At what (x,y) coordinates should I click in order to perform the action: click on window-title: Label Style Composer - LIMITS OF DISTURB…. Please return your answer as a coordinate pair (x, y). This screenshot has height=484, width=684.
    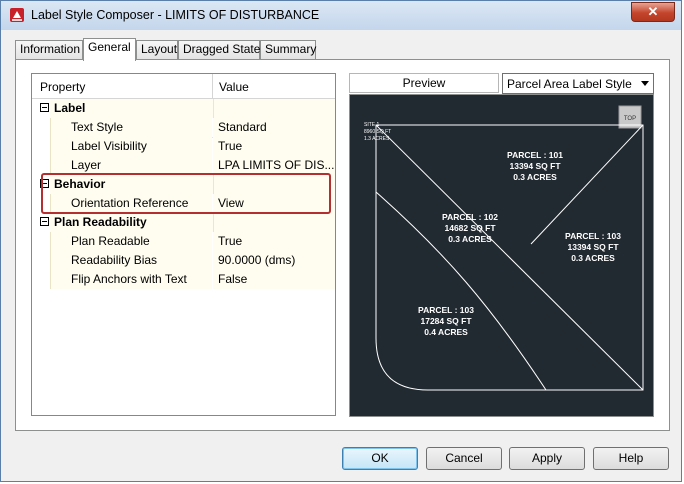
    Looking at the image, I should click on (175, 15).